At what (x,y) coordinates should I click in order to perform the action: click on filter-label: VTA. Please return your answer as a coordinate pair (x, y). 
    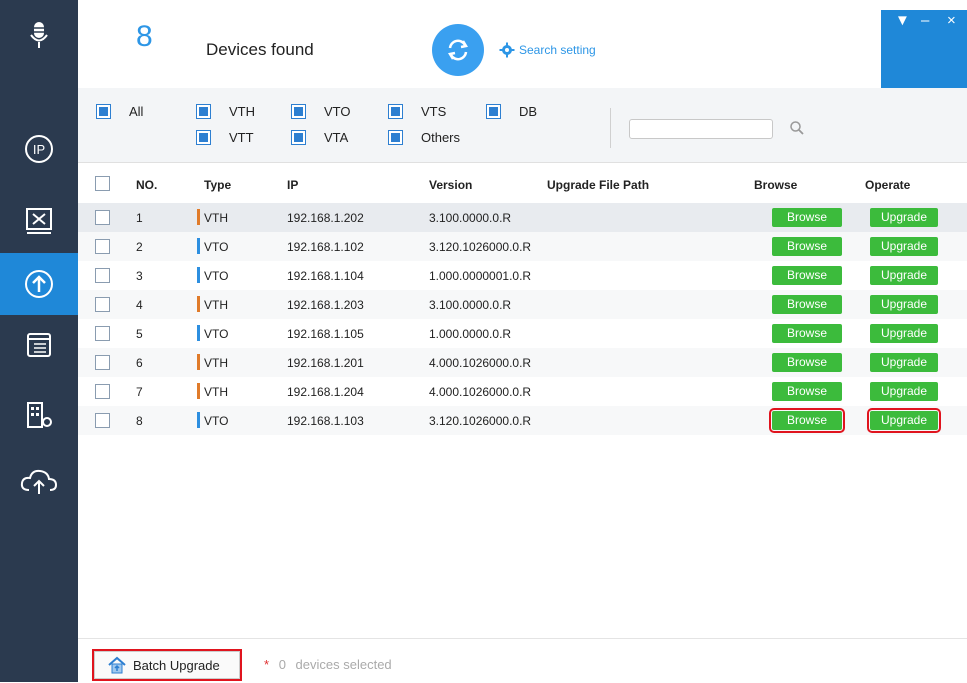
    Looking at the image, I should click on (336, 137).